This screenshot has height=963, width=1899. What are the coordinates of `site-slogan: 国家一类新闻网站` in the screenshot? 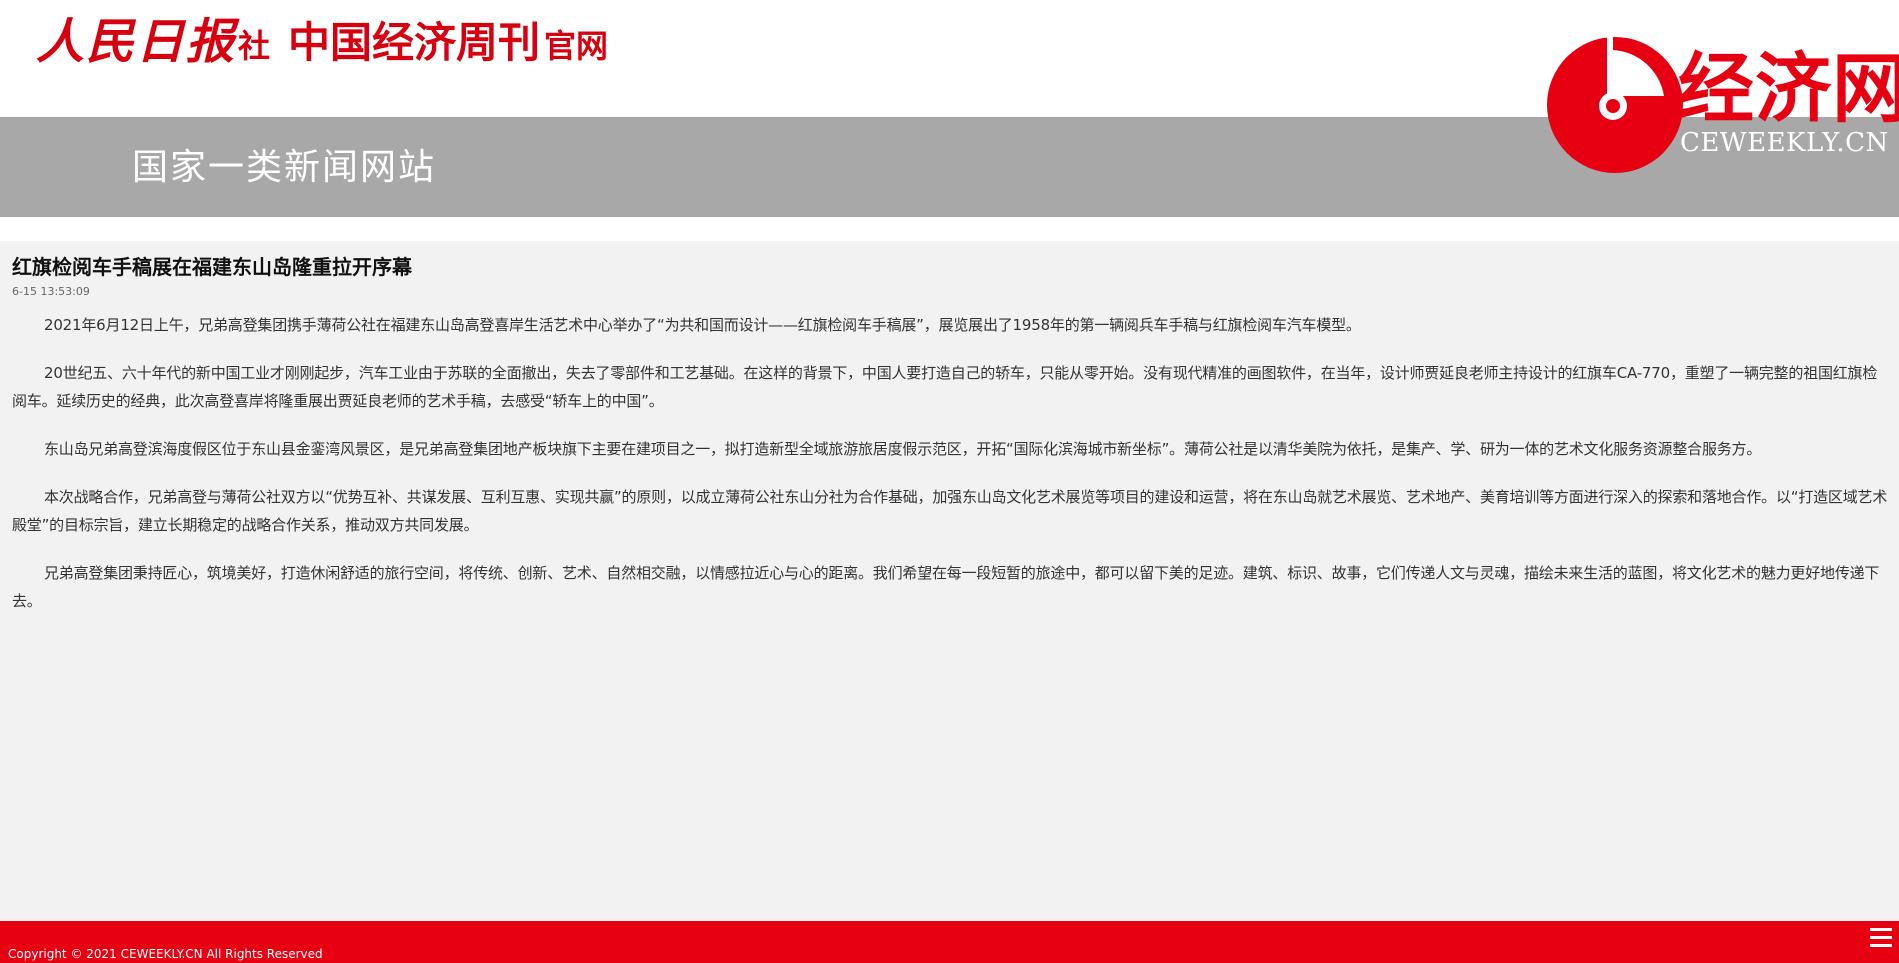 It's located at (284, 167).